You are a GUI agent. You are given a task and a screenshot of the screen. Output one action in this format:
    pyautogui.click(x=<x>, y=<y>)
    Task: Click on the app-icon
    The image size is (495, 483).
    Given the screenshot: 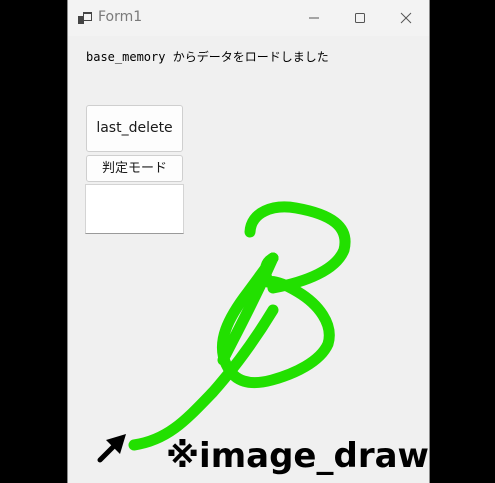 What is the action you would take?
    pyautogui.click(x=85, y=18)
    